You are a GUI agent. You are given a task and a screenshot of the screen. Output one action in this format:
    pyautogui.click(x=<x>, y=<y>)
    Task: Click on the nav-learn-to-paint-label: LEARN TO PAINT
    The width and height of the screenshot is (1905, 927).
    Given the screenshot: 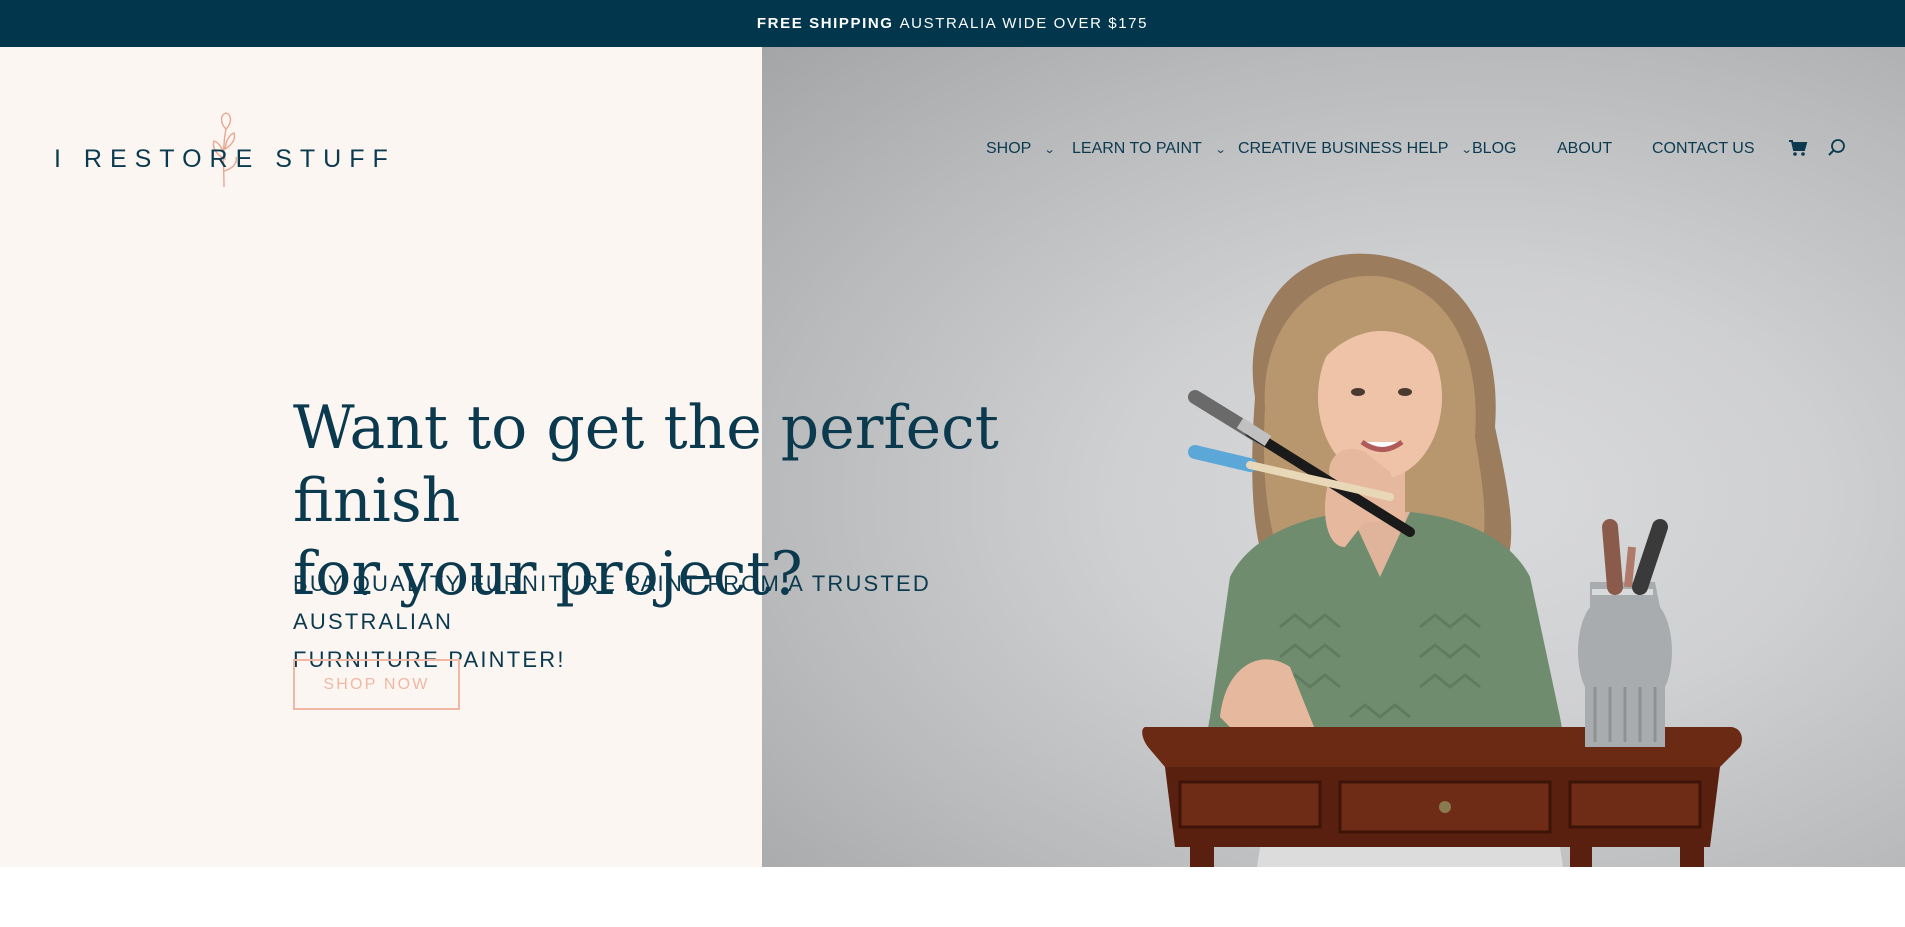 What is the action you would take?
    pyautogui.click(x=1137, y=148)
    